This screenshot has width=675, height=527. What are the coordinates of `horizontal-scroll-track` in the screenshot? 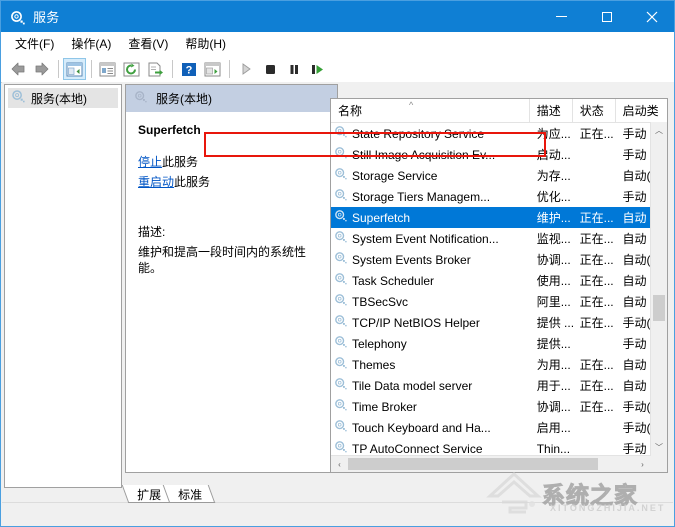 It's located at (491, 464).